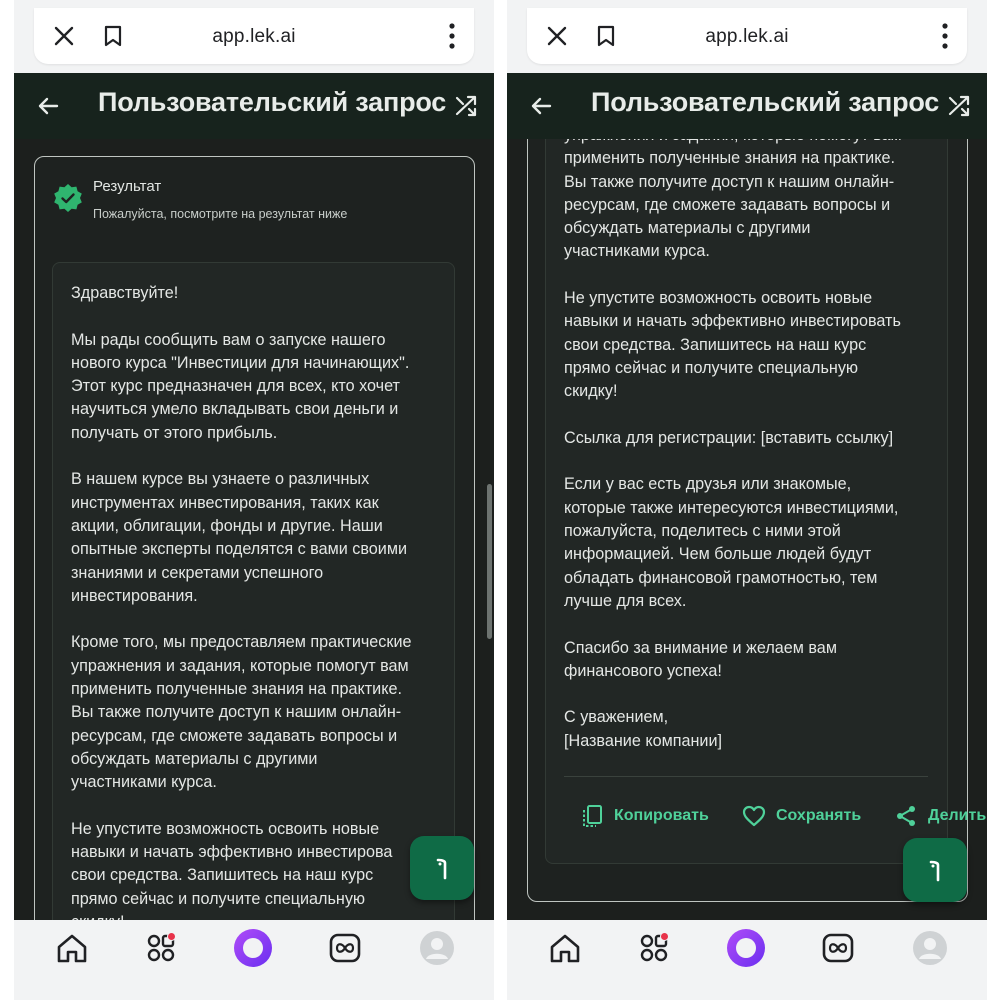 This screenshot has height=1000, width=1000. What do you see at coordinates (718, 554) in the screenshot?
I see `message-line: информацией. Чем больше людей будут` at bounding box center [718, 554].